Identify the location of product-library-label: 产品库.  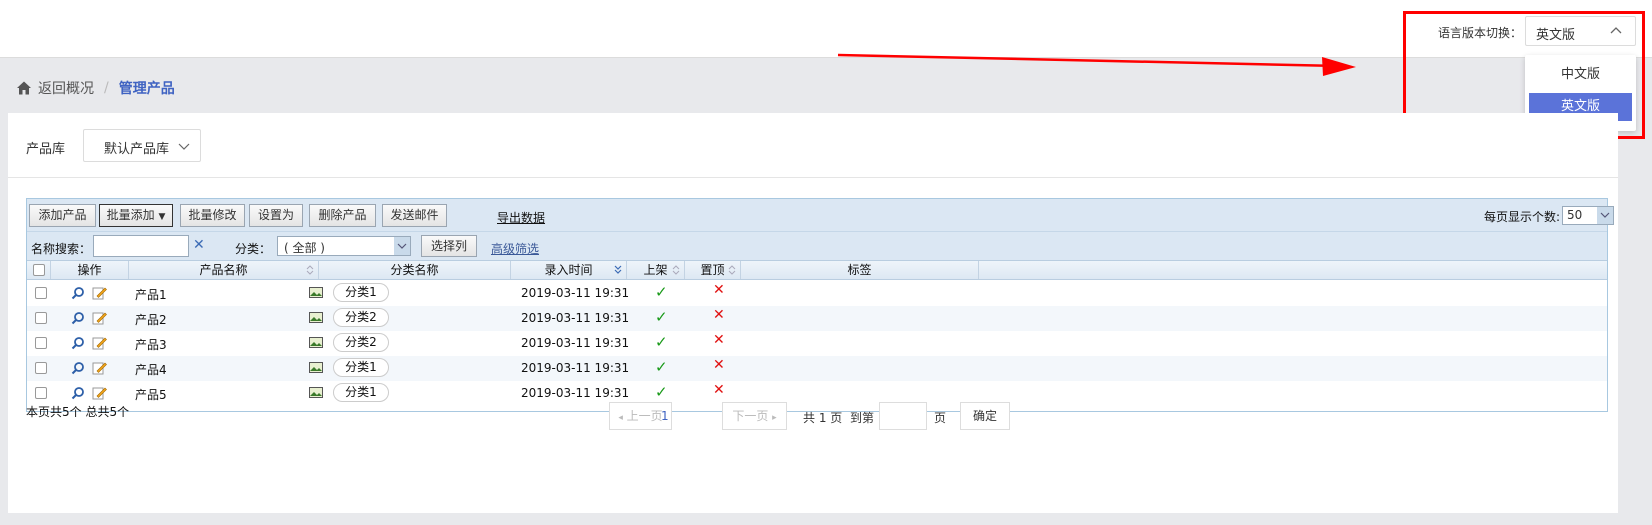
(46, 149).